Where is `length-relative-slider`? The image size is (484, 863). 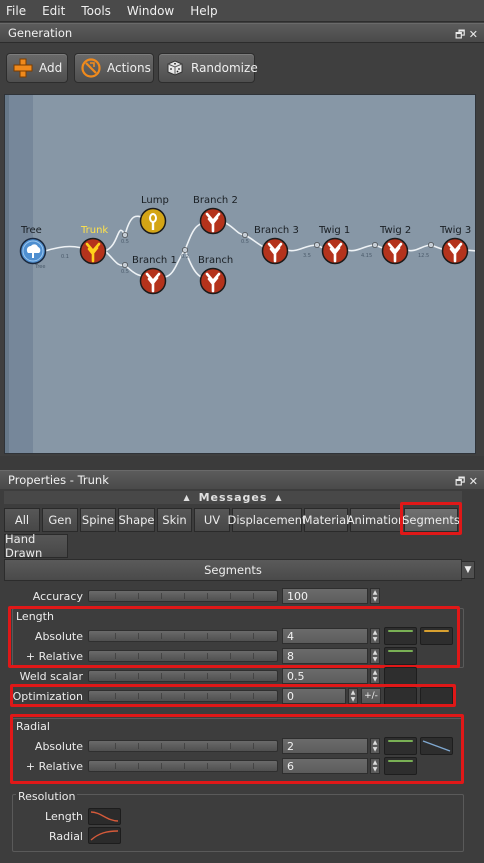 length-relative-slider is located at coordinates (183, 656).